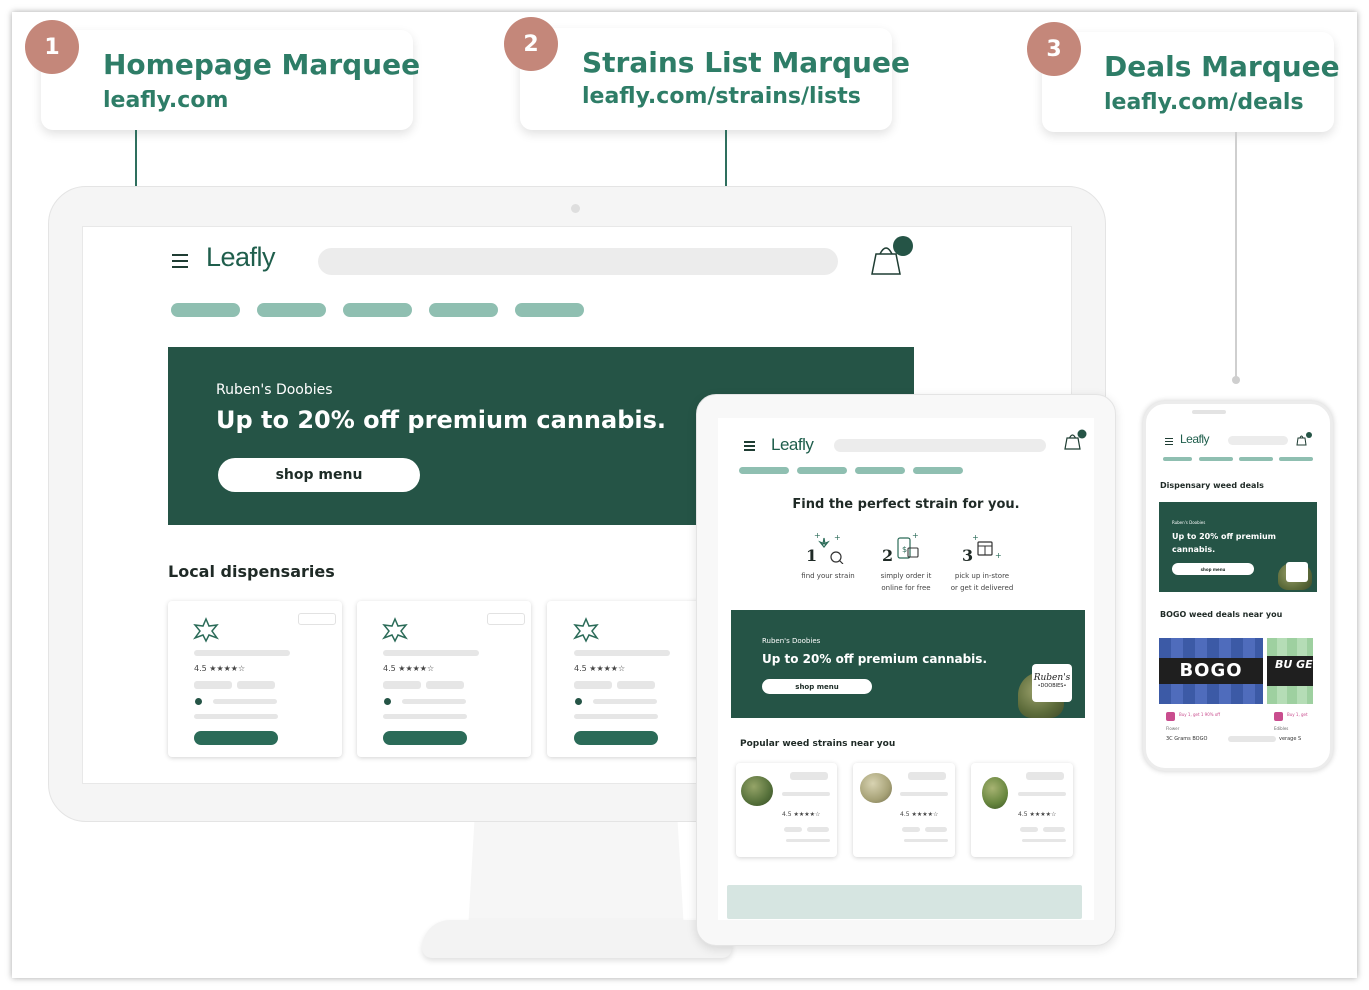  I want to click on callout-connector, so click(1236, 255).